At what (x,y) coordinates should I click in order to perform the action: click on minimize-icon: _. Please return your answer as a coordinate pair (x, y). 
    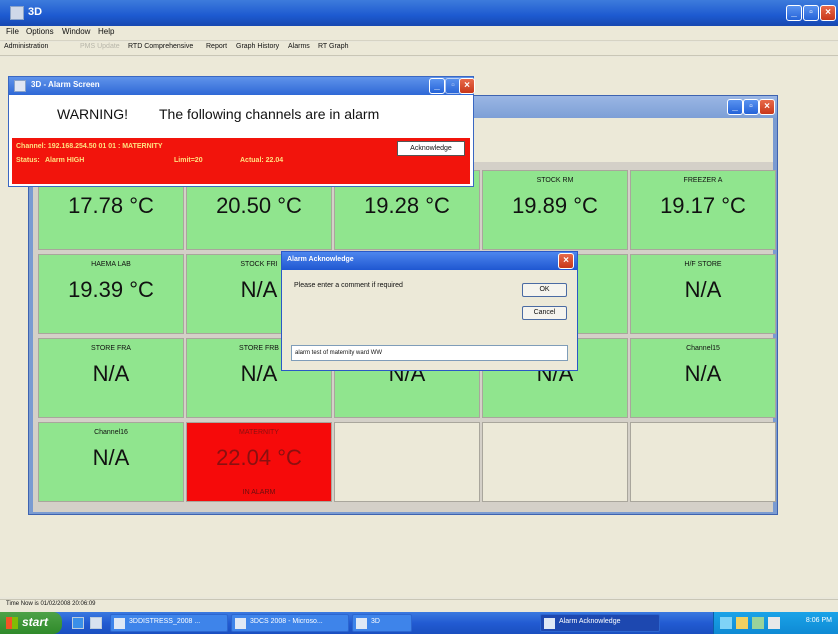
    Looking at the image, I should click on (794, 13).